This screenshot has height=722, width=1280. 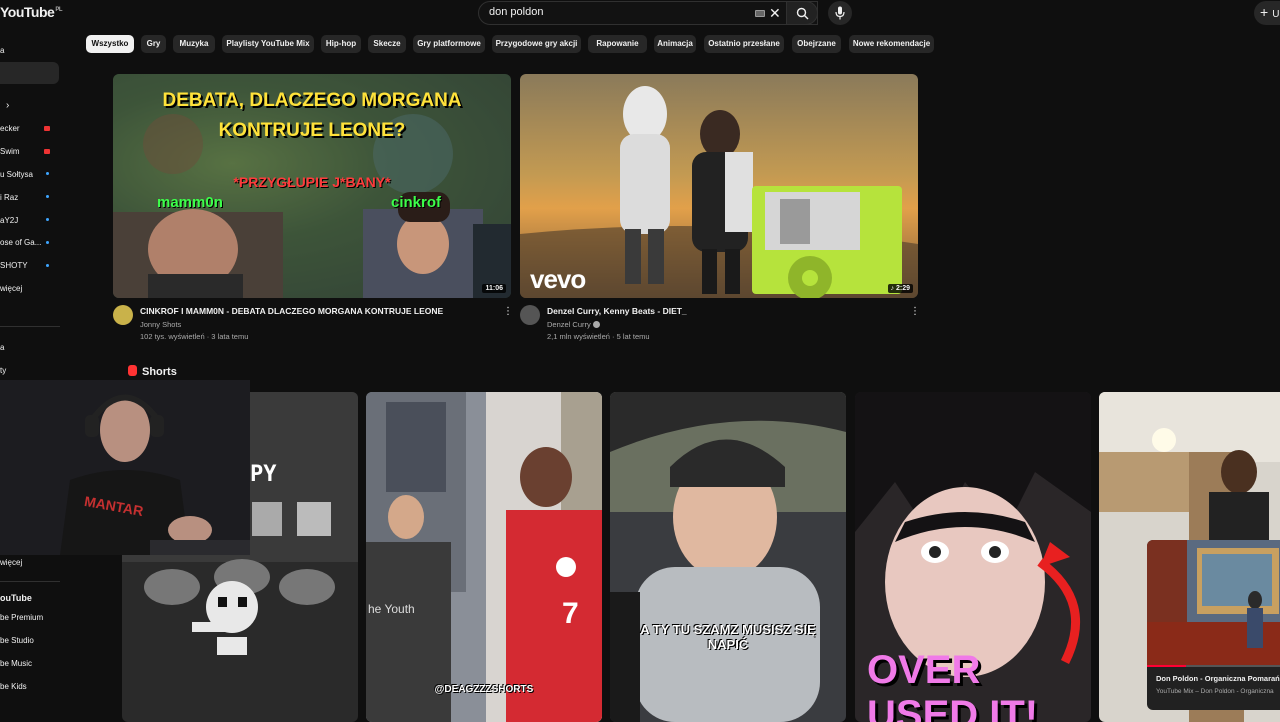 I want to click on short-caption: A TY TU SZAMZ MUSISZ SIĘ NAPIĆ, so click(x=728, y=637).